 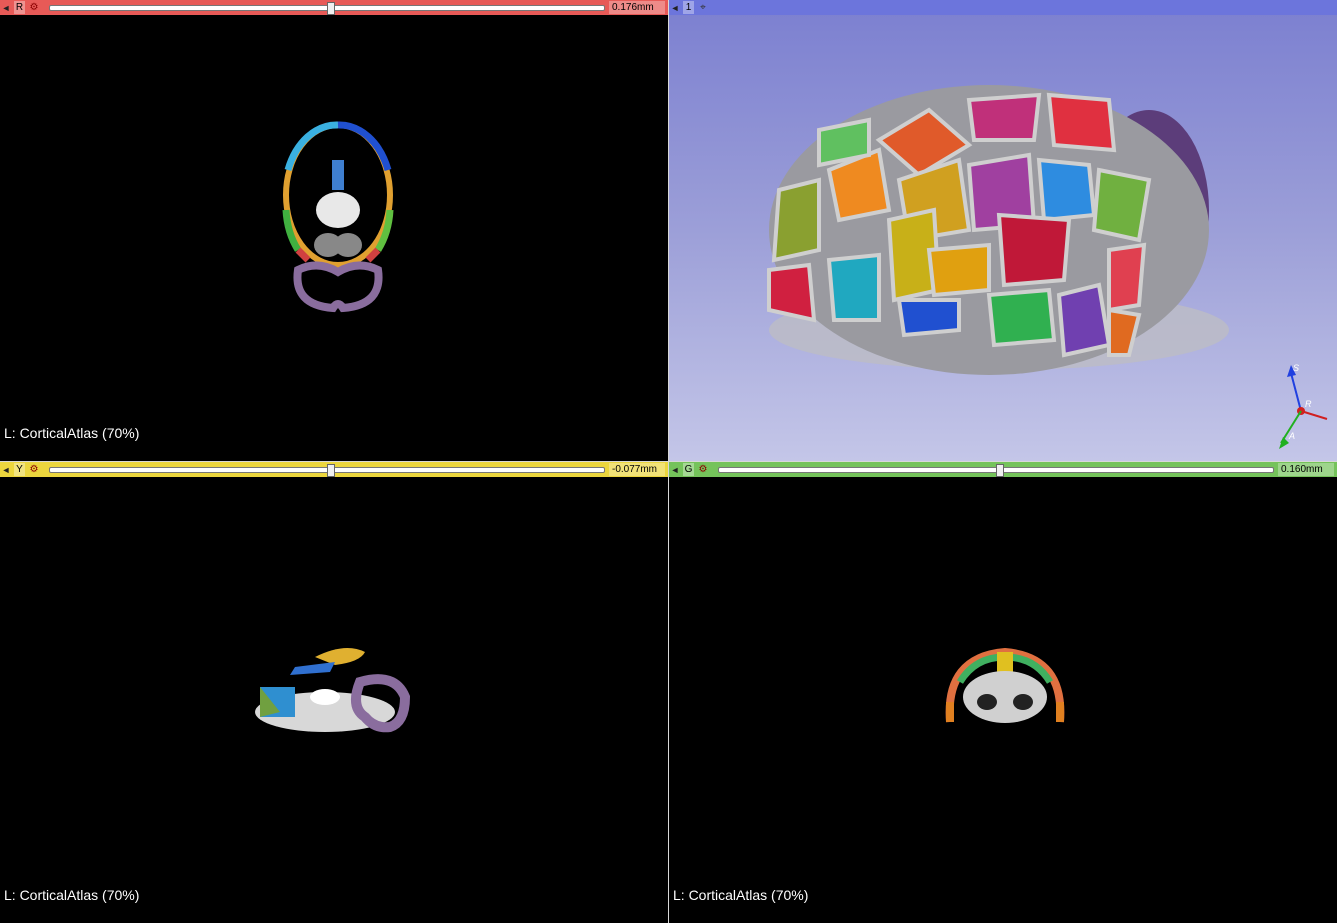 What do you see at coordinates (1296, 368) in the screenshot?
I see `axis-label-s: S` at bounding box center [1296, 368].